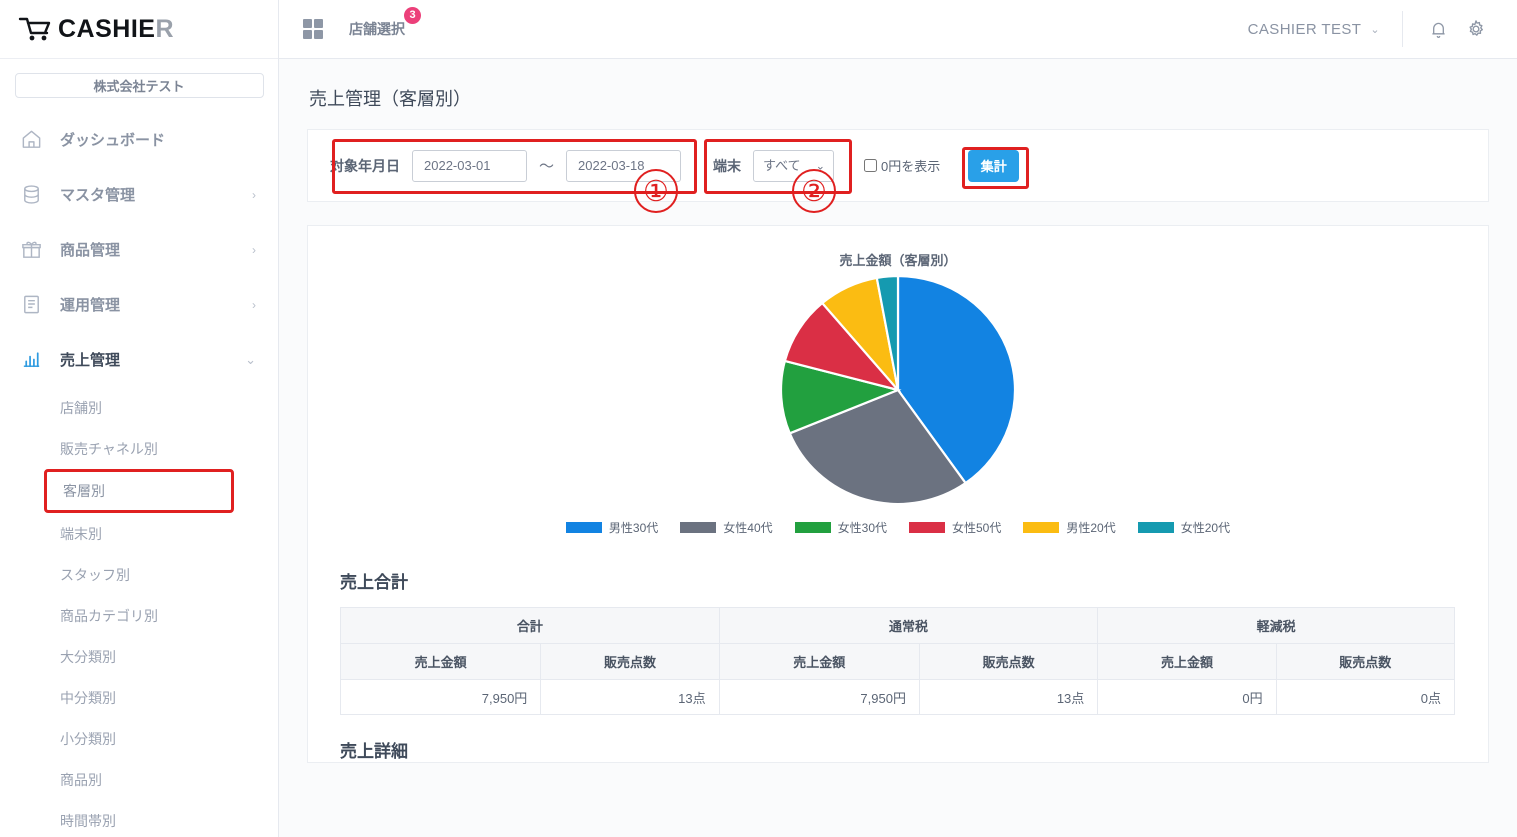 The height and width of the screenshot is (837, 1517). What do you see at coordinates (530, 625) in the screenshot?
I see `summary-group-header: 合計` at bounding box center [530, 625].